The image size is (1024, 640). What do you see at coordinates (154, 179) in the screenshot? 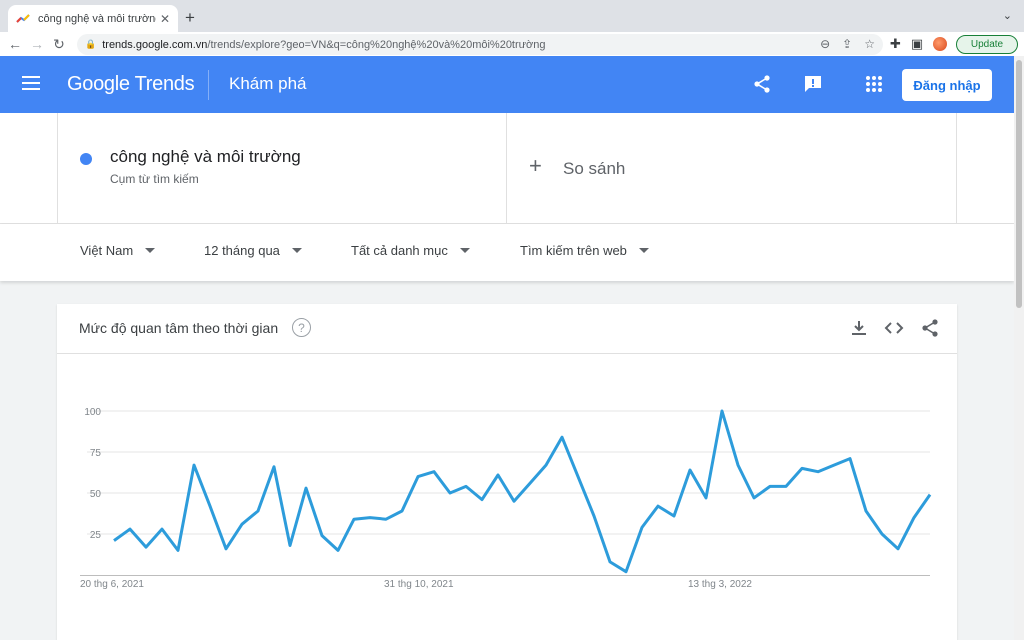
I see `search-term-type: Cụm từ tìm kiếm` at bounding box center [154, 179].